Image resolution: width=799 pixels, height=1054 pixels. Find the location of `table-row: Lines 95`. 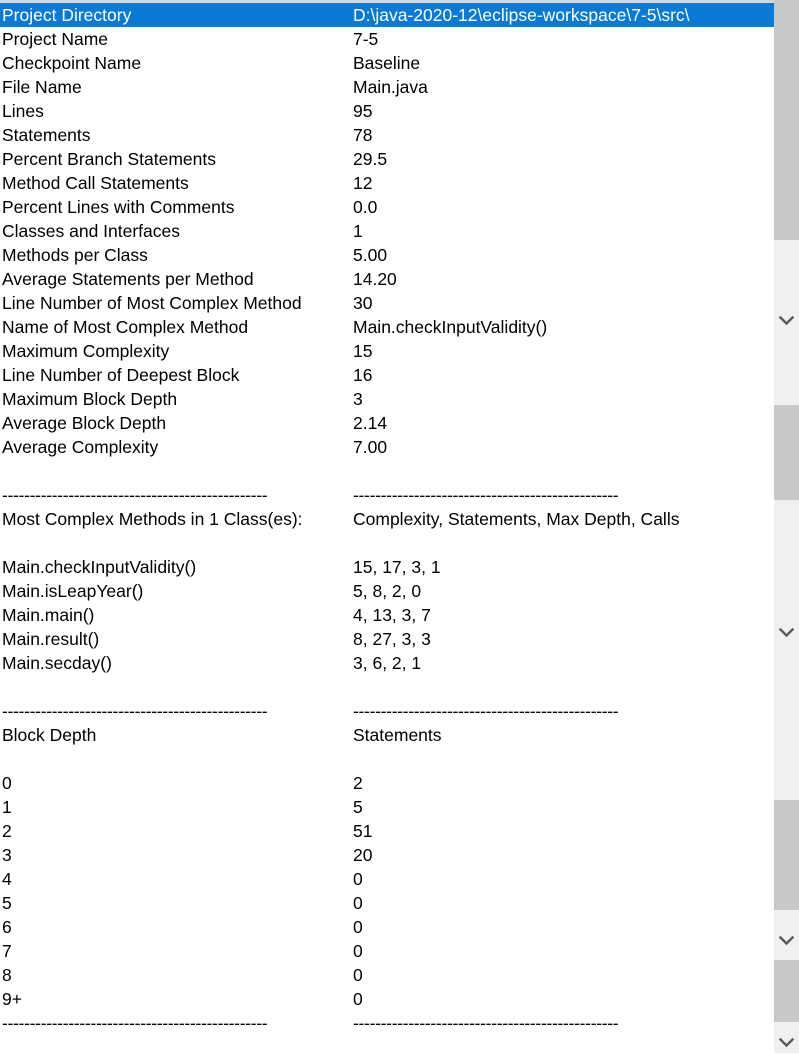

table-row: Lines 95 is located at coordinates (387, 111).